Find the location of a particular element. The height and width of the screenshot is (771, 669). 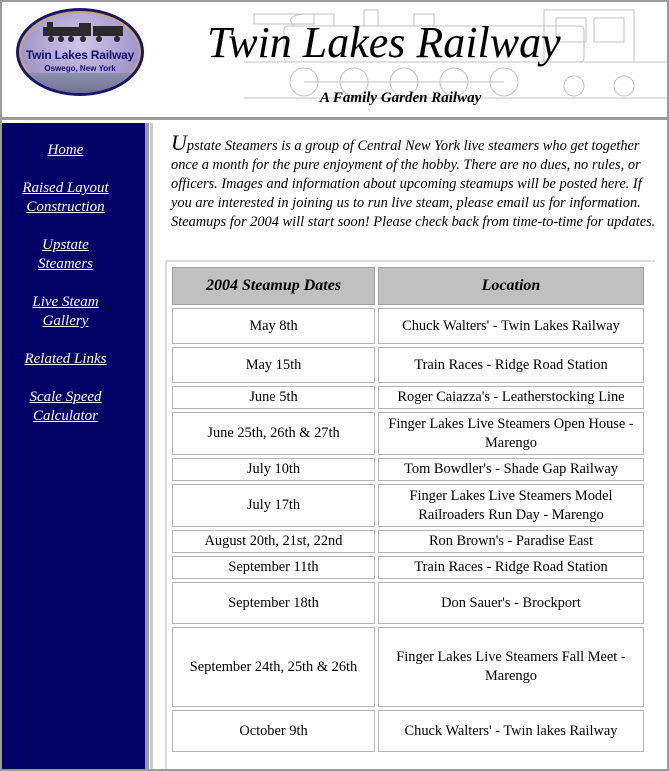

date-cell: August 20th, 21st, 22nd is located at coordinates (273, 541).